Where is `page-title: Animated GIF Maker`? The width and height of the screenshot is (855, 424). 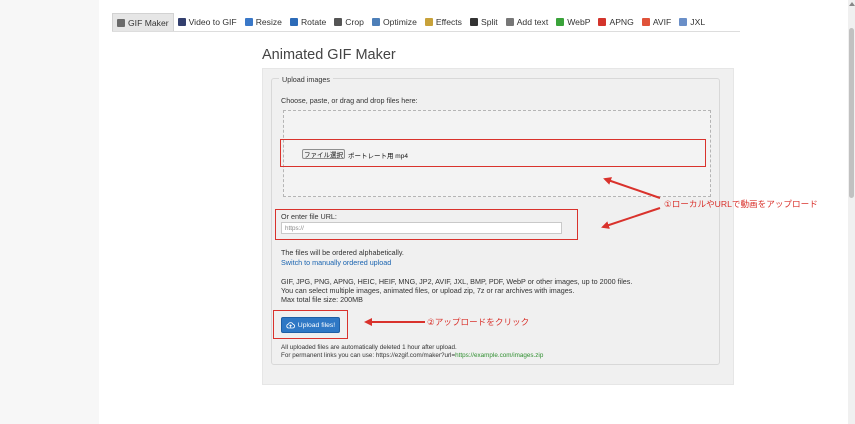 page-title: Animated GIF Maker is located at coordinates (329, 55).